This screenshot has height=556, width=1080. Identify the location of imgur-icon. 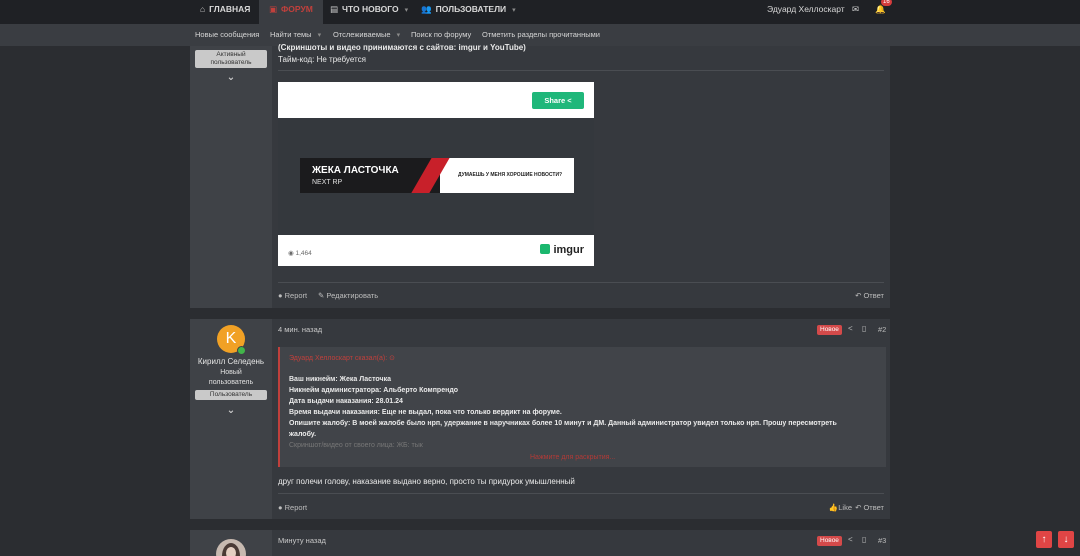
(545, 249).